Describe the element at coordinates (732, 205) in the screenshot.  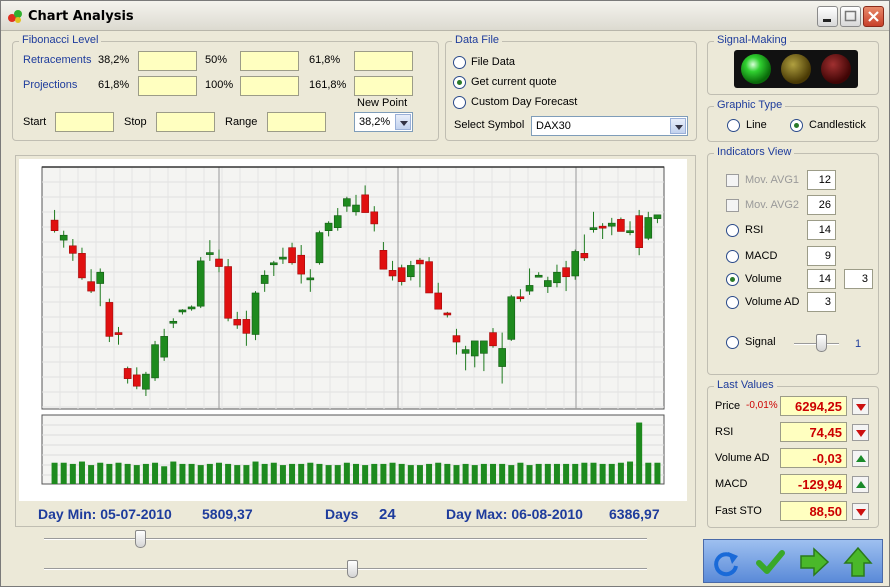
I see `mov-avg2-checkbox` at that location.